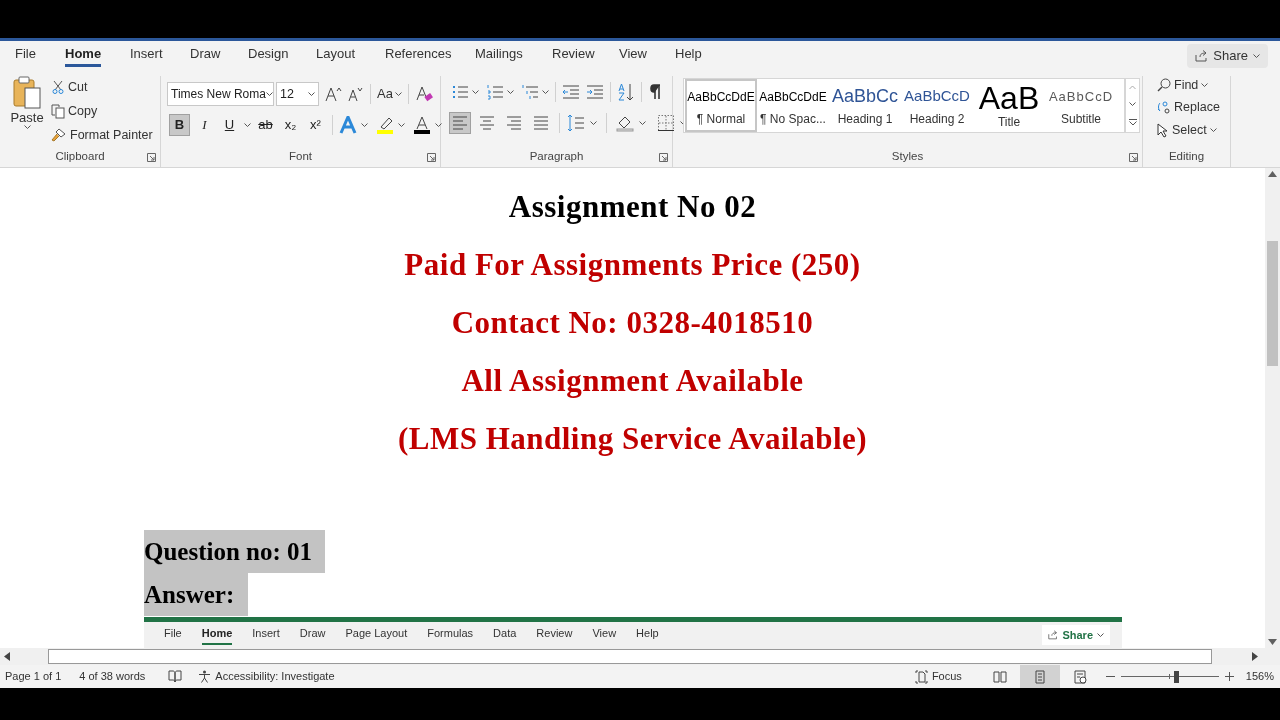 The height and width of the screenshot is (720, 1280). Describe the element at coordinates (1183, 85) in the screenshot. I see `find-button: Find` at that location.